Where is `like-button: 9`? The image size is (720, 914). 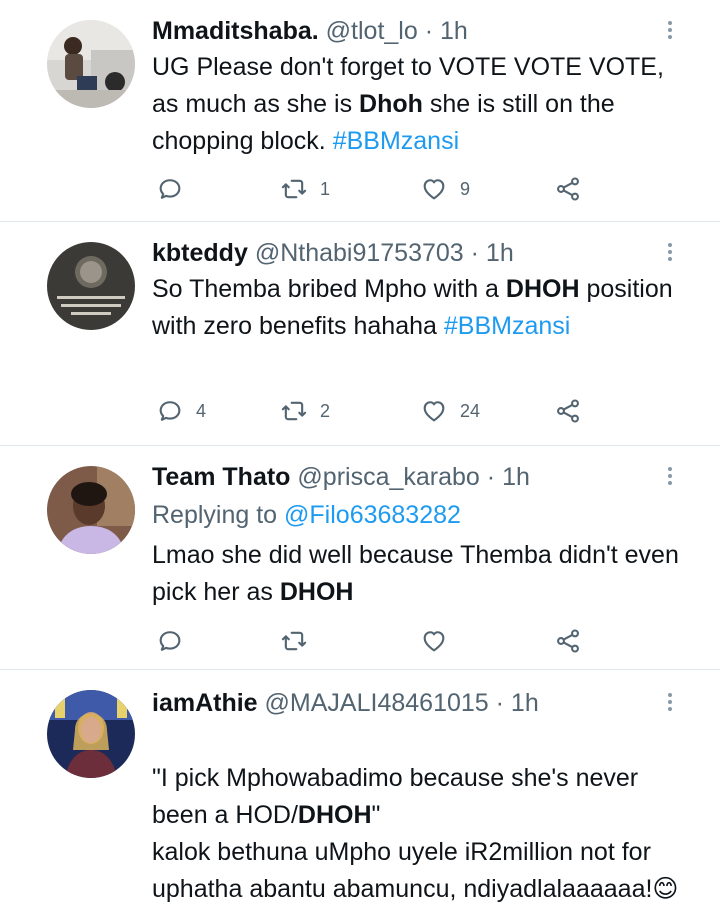 like-button: 9 is located at coordinates (445, 189).